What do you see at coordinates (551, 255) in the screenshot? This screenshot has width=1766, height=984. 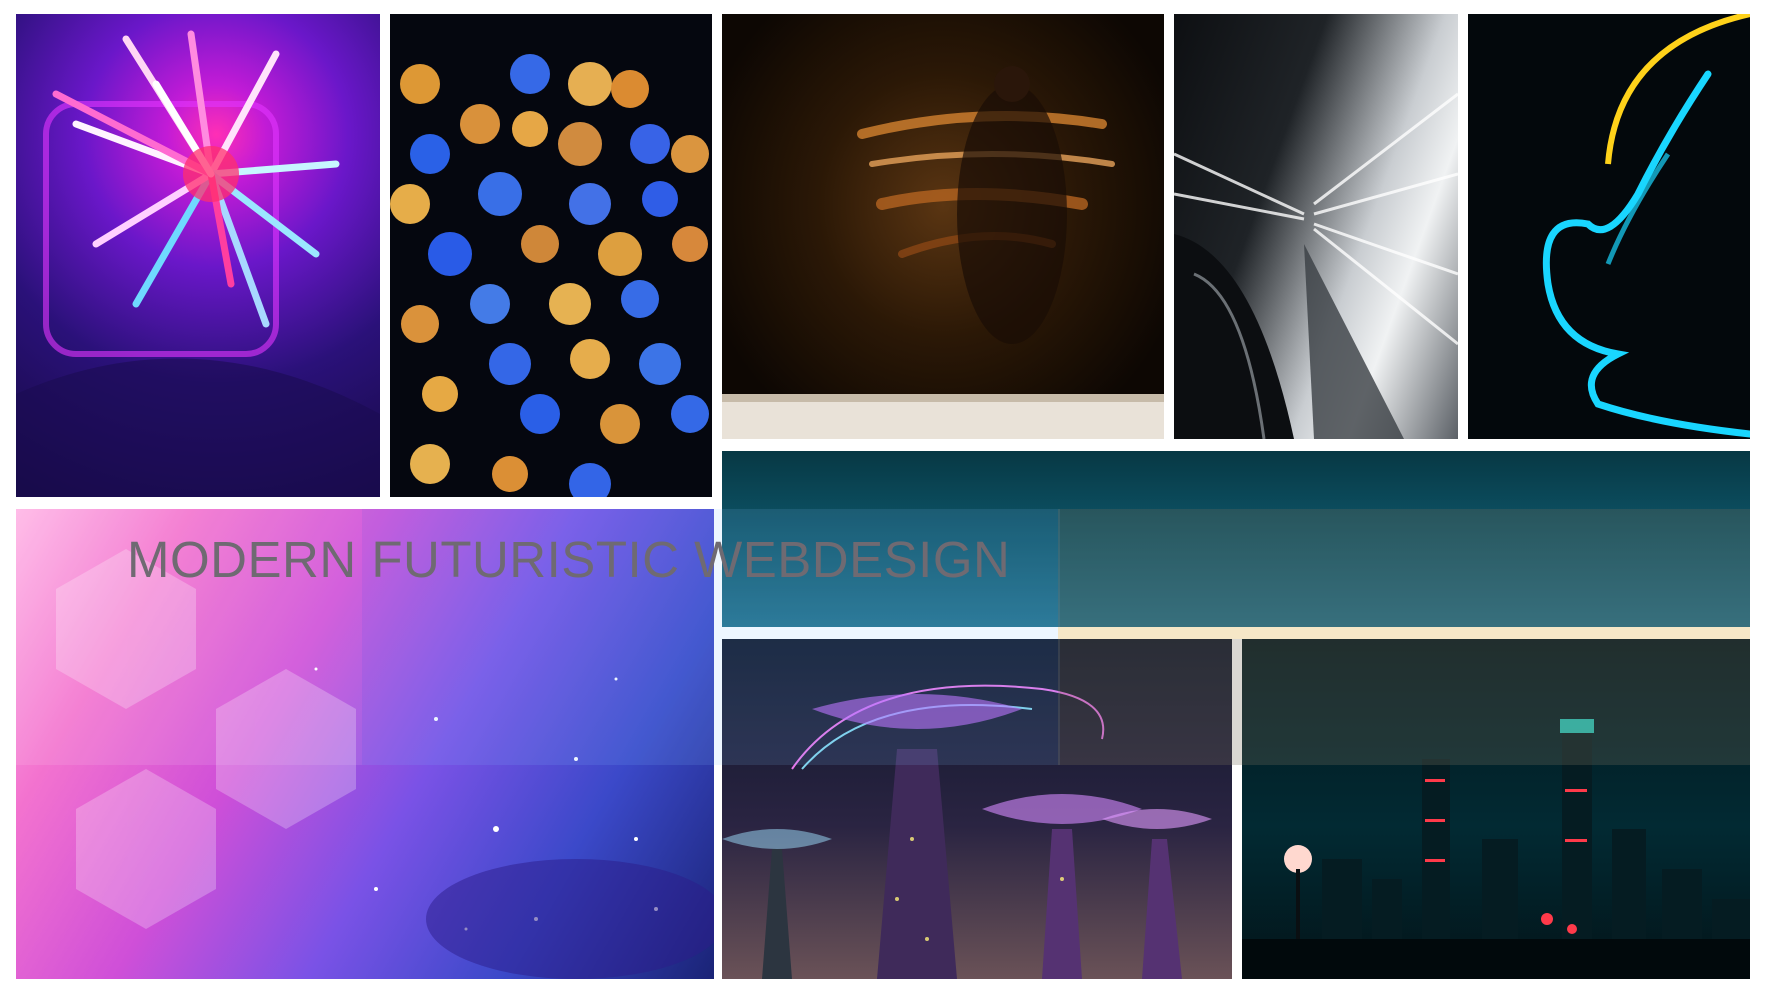 I see `bokeh-lights-image` at bounding box center [551, 255].